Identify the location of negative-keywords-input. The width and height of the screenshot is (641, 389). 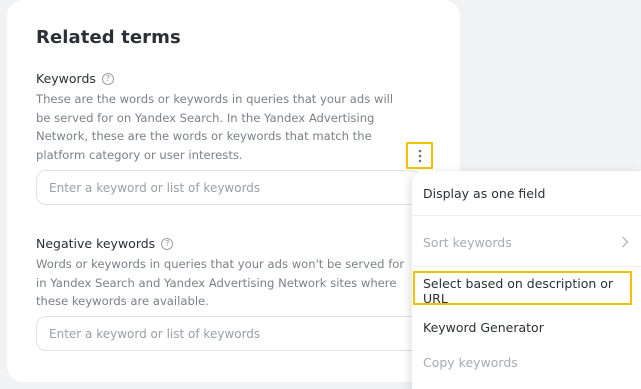
(228, 333).